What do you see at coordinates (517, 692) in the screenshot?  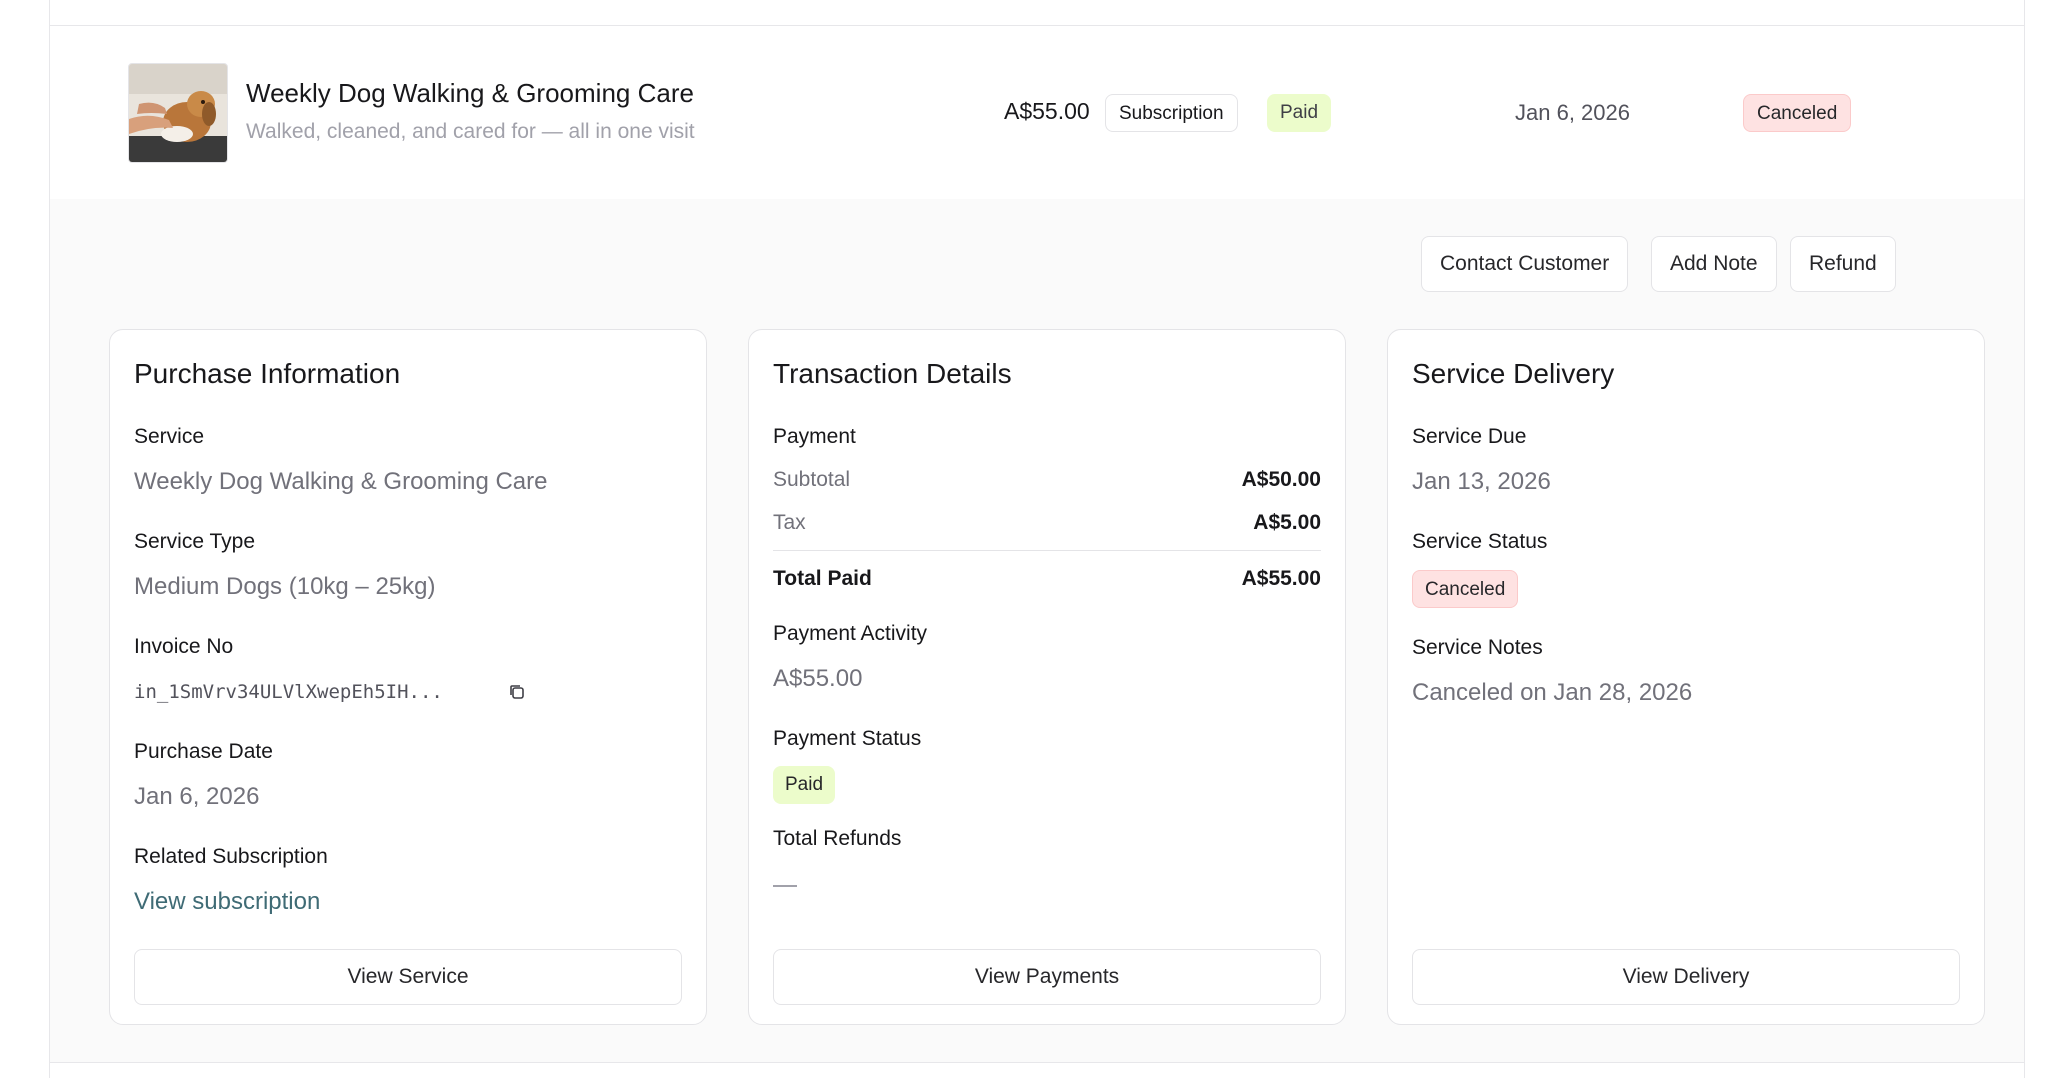 I see `copy-icon` at bounding box center [517, 692].